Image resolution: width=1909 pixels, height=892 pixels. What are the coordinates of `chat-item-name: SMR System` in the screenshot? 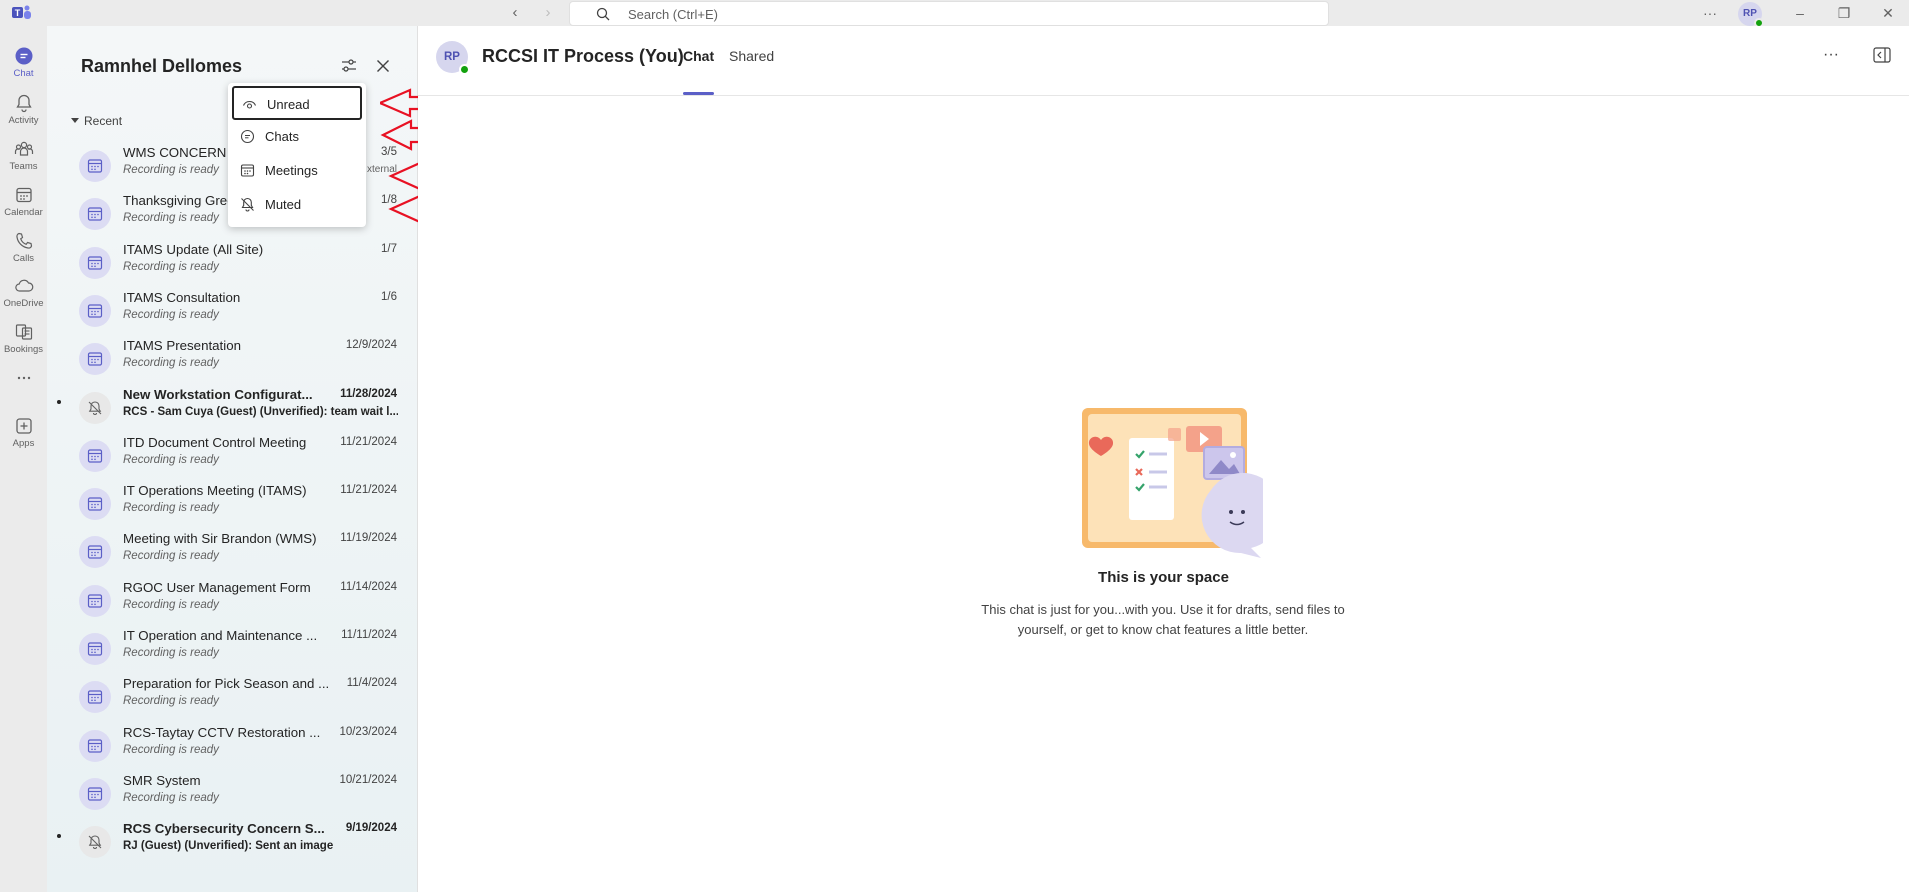 It's located at (162, 780).